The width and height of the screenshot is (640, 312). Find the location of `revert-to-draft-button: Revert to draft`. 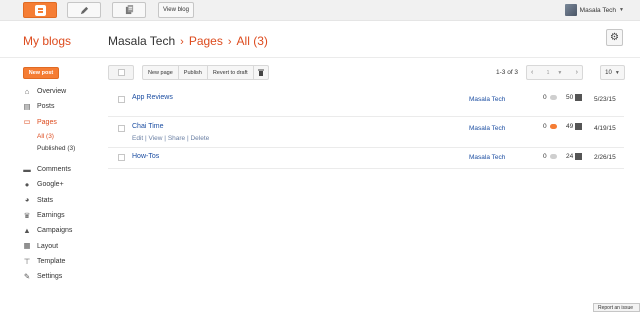

revert-to-draft-button: Revert to draft is located at coordinates (231, 72).